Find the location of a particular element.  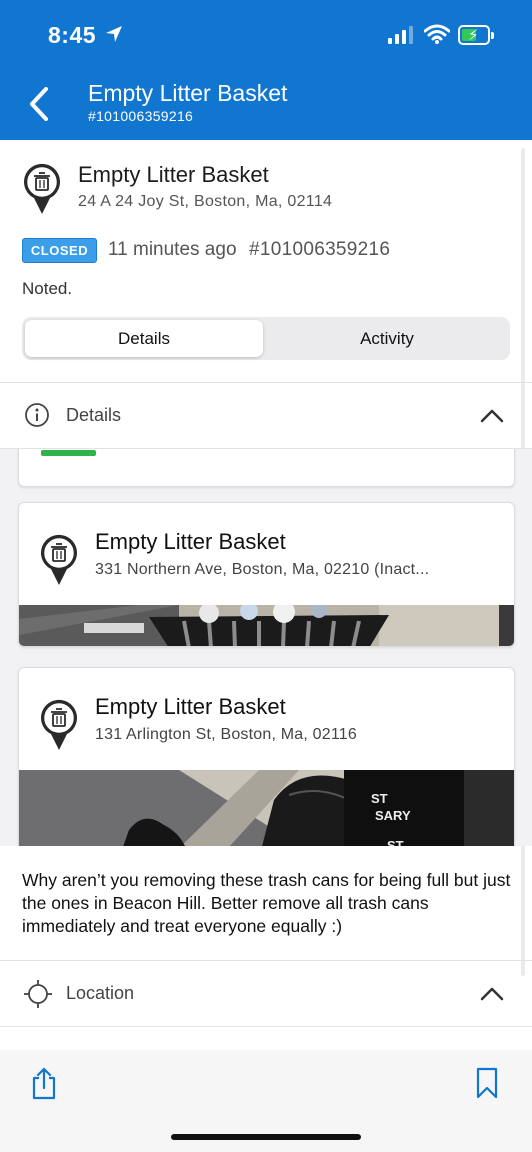

photo-text: SARY is located at coordinates (393, 815).